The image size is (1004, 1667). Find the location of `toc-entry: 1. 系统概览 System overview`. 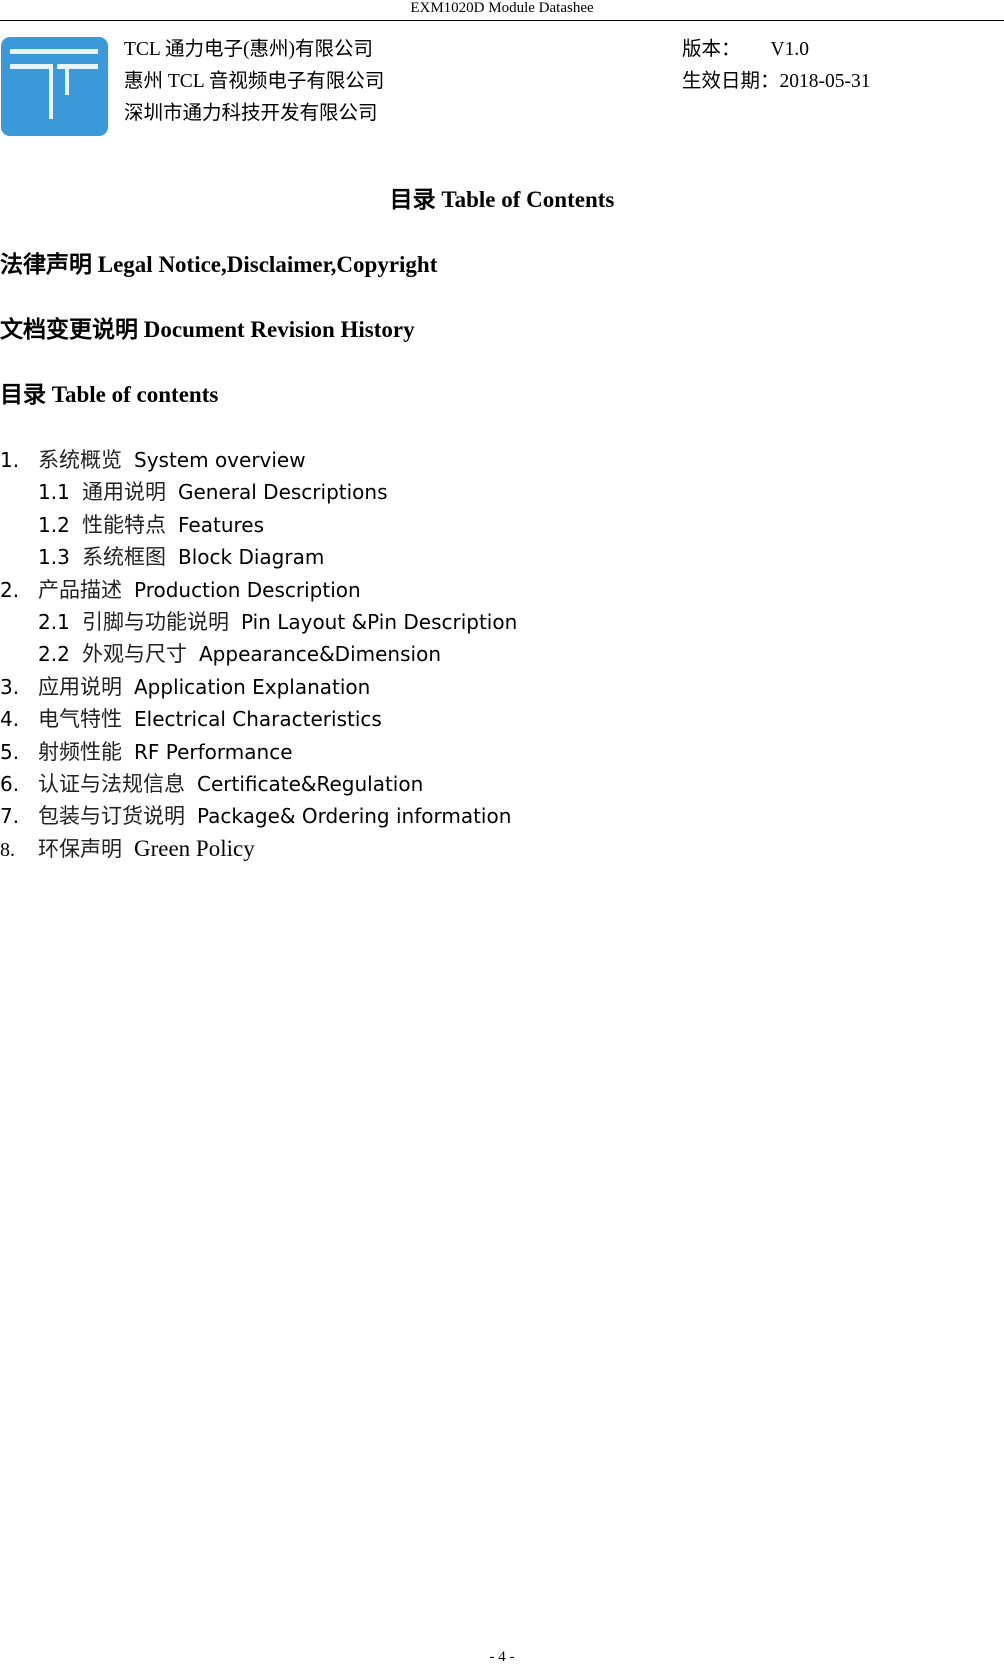

toc-entry: 1. 系统概览 System overview is located at coordinates (153, 460).